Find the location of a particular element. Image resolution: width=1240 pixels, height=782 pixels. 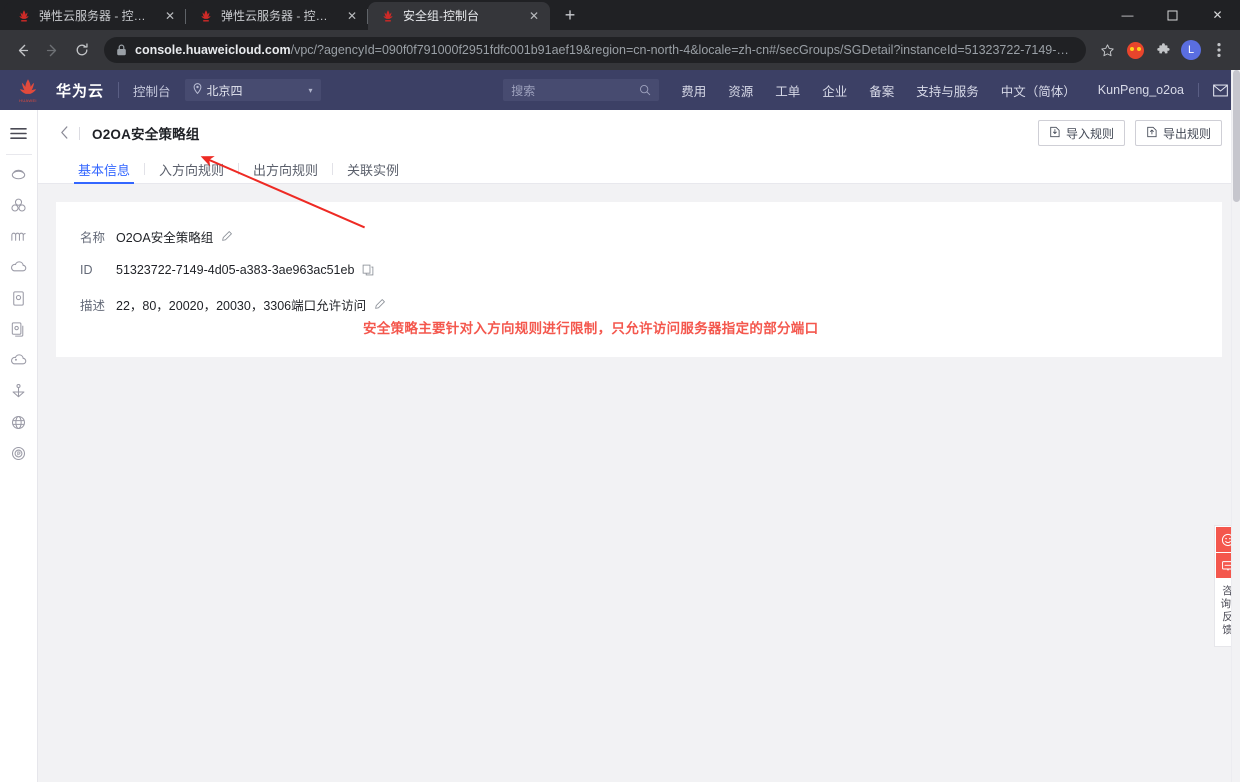

search-placeholder: 搜索 is located at coordinates (523, 90).